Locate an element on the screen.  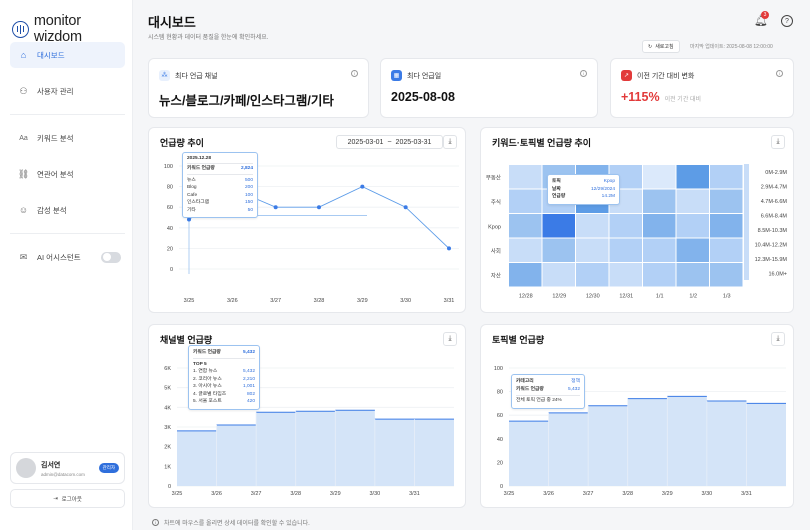
legend-label: 4.7M-6.6M is located at coordinates (774, 202).